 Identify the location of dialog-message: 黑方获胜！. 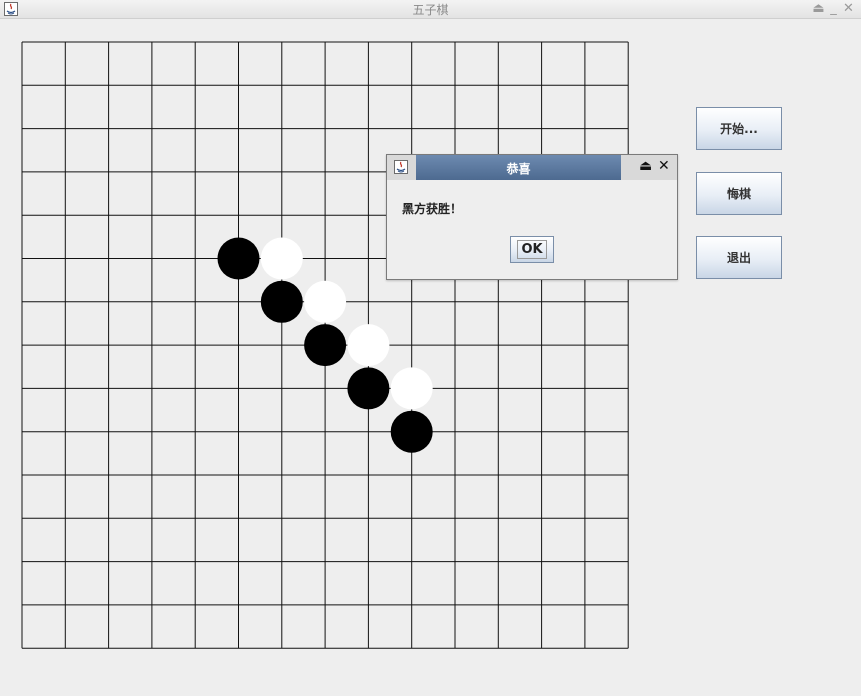
(432, 209).